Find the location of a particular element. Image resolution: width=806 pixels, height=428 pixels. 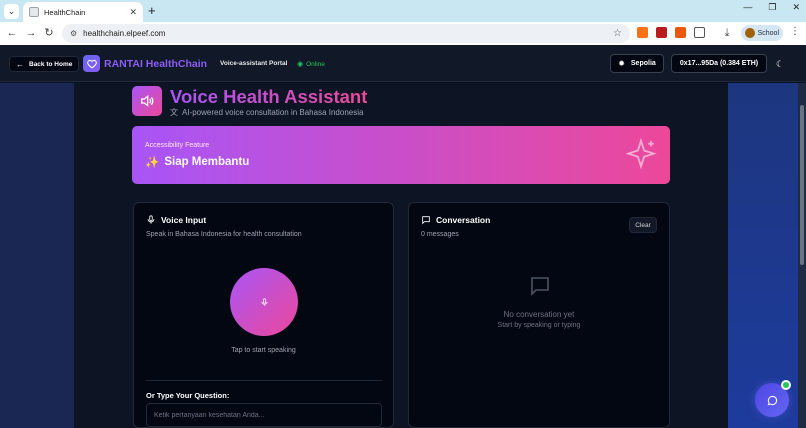

extension-orange-icon is located at coordinates (680, 32).